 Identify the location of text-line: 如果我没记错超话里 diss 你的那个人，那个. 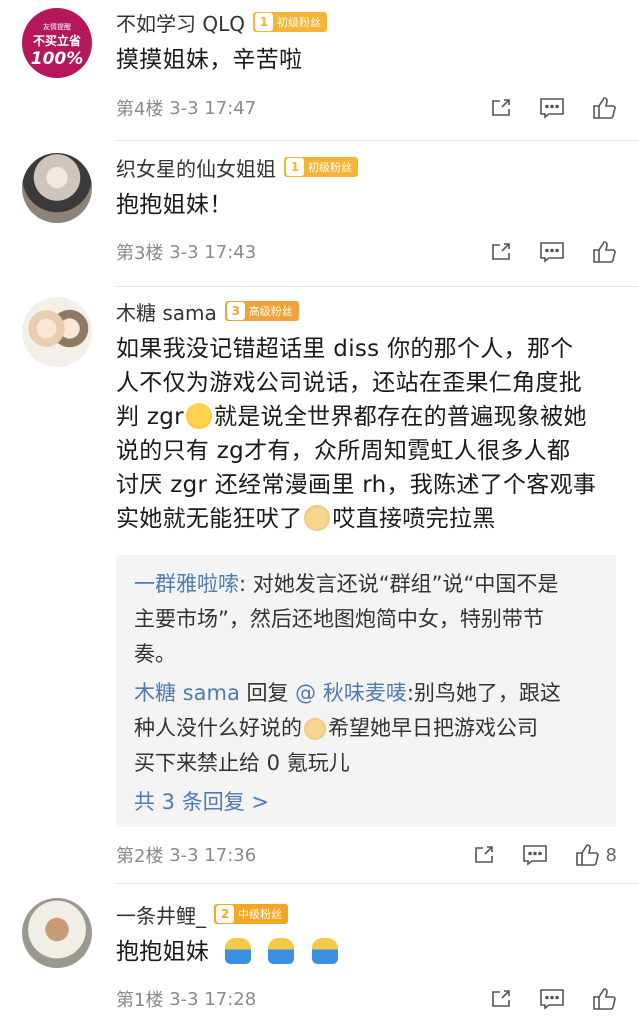
(345, 349).